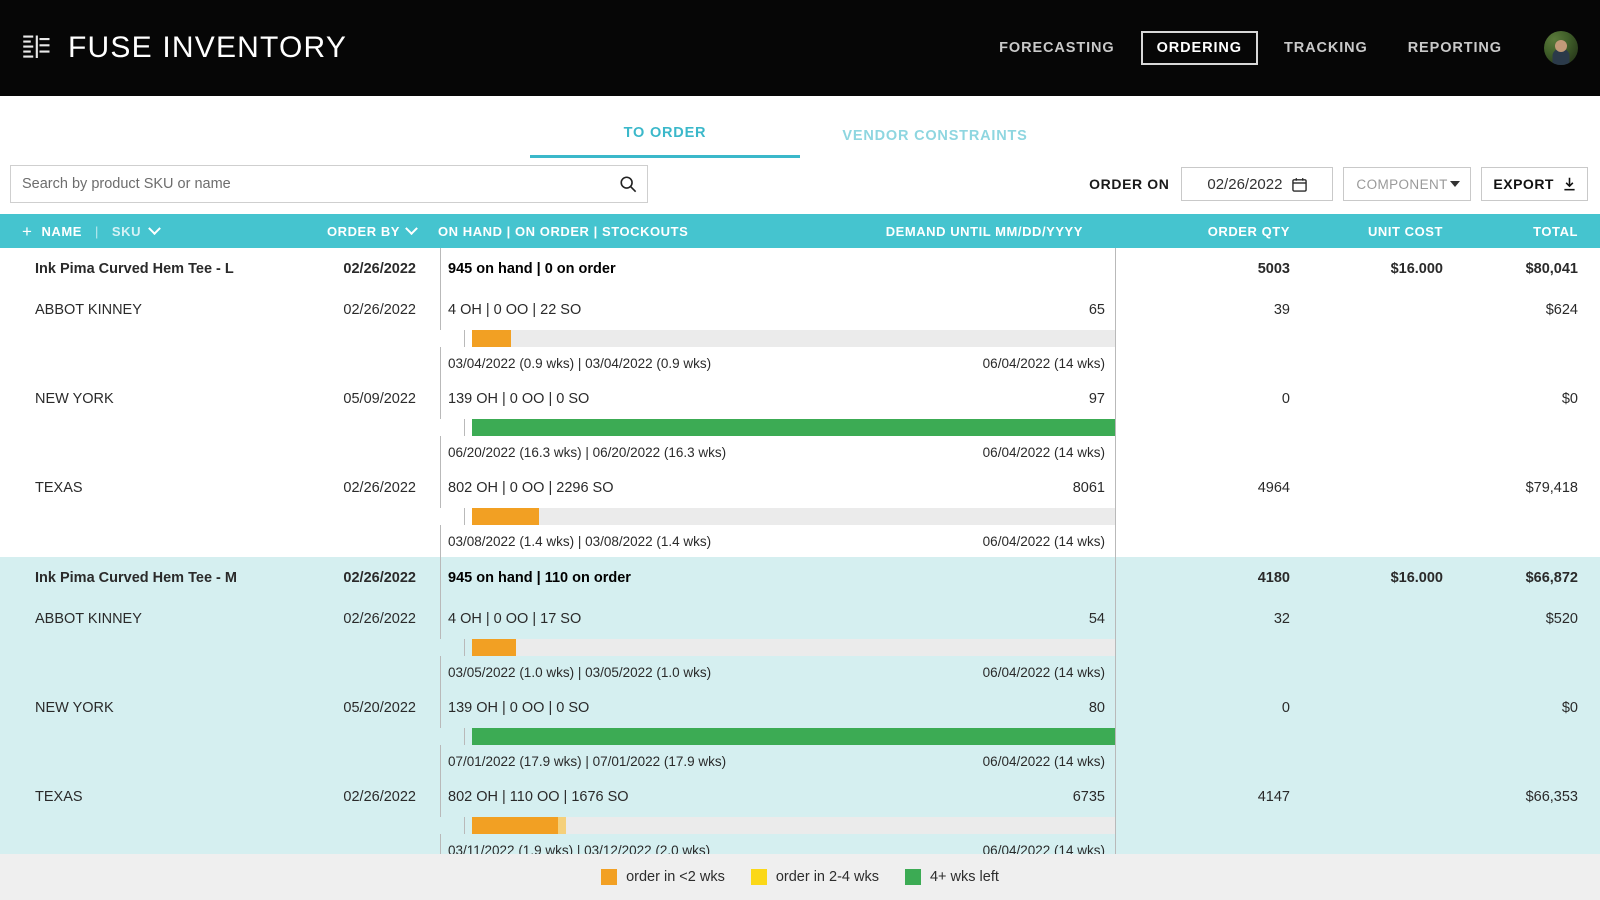  I want to click on location-order-by: 02/26/2022, so click(379, 310).